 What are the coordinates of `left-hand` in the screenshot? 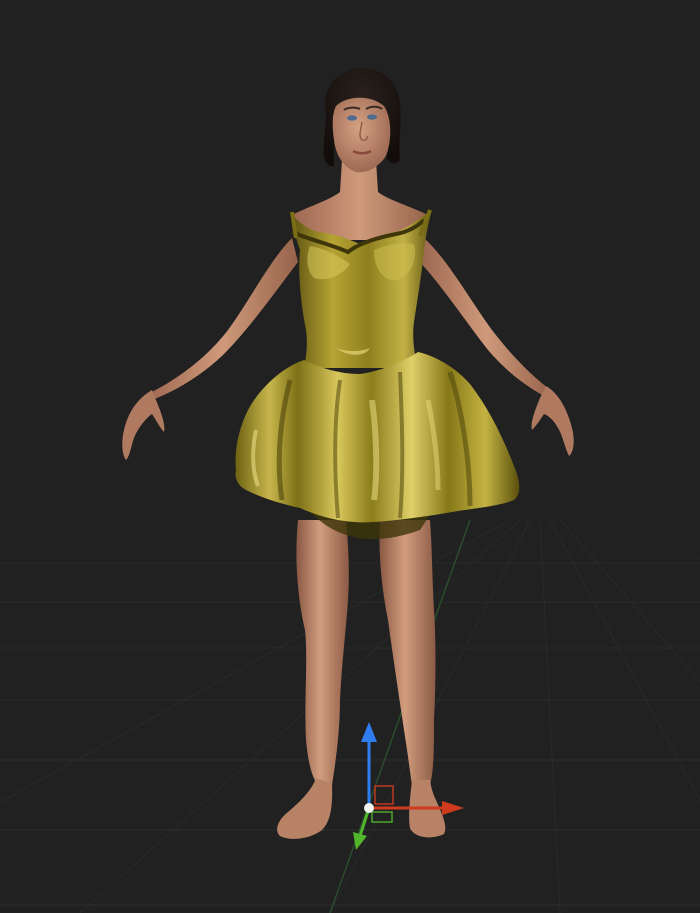 It's located at (143, 425).